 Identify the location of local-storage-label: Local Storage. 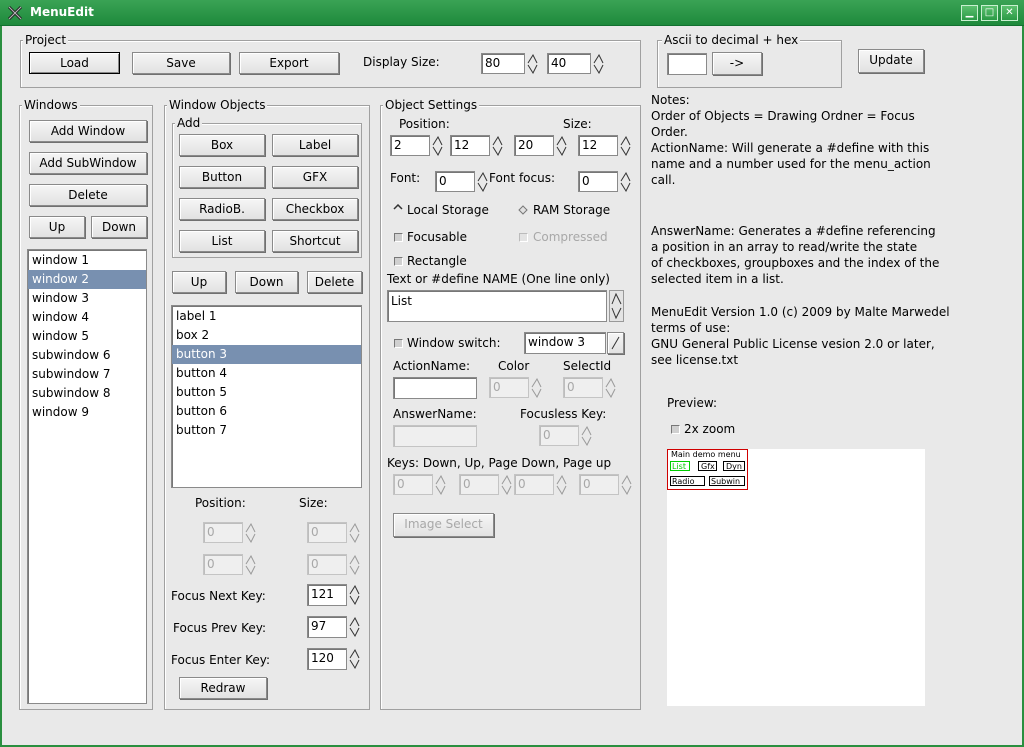
(448, 210).